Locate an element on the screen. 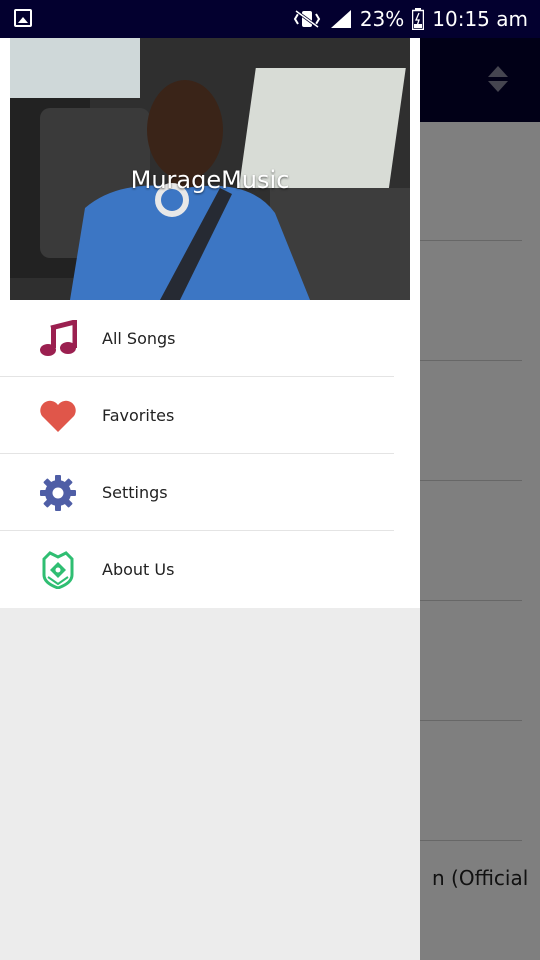 This screenshot has width=540, height=960. battery-percent: 23% is located at coordinates (382, 19).